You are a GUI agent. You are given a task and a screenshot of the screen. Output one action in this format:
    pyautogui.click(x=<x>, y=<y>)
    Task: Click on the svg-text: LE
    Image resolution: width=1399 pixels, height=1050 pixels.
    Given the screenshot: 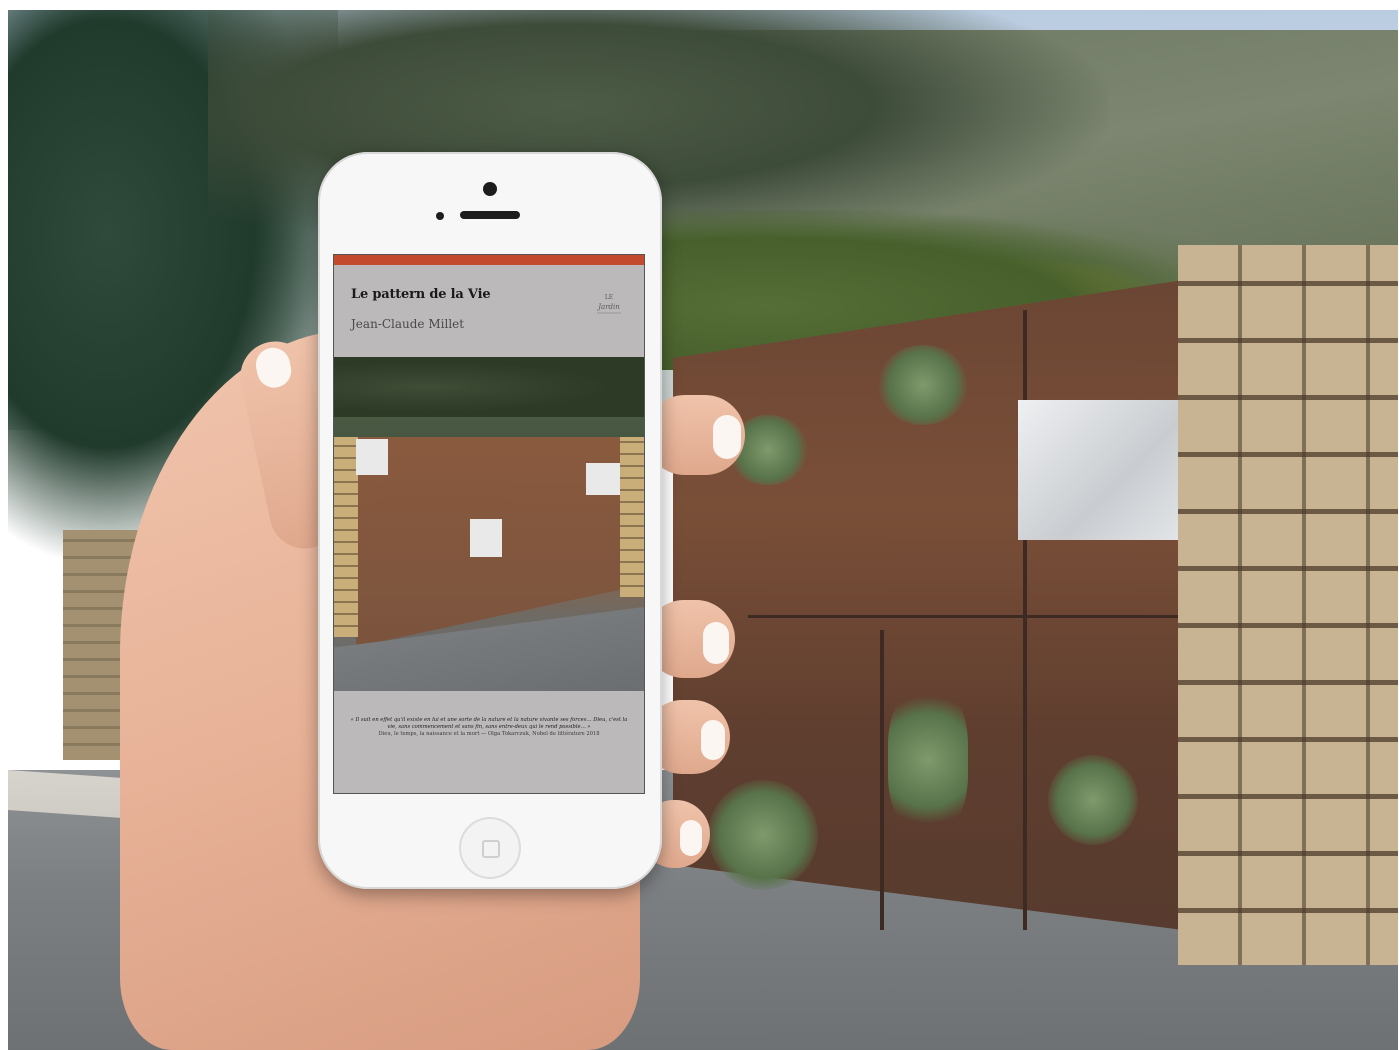 What is the action you would take?
    pyautogui.click(x=609, y=297)
    